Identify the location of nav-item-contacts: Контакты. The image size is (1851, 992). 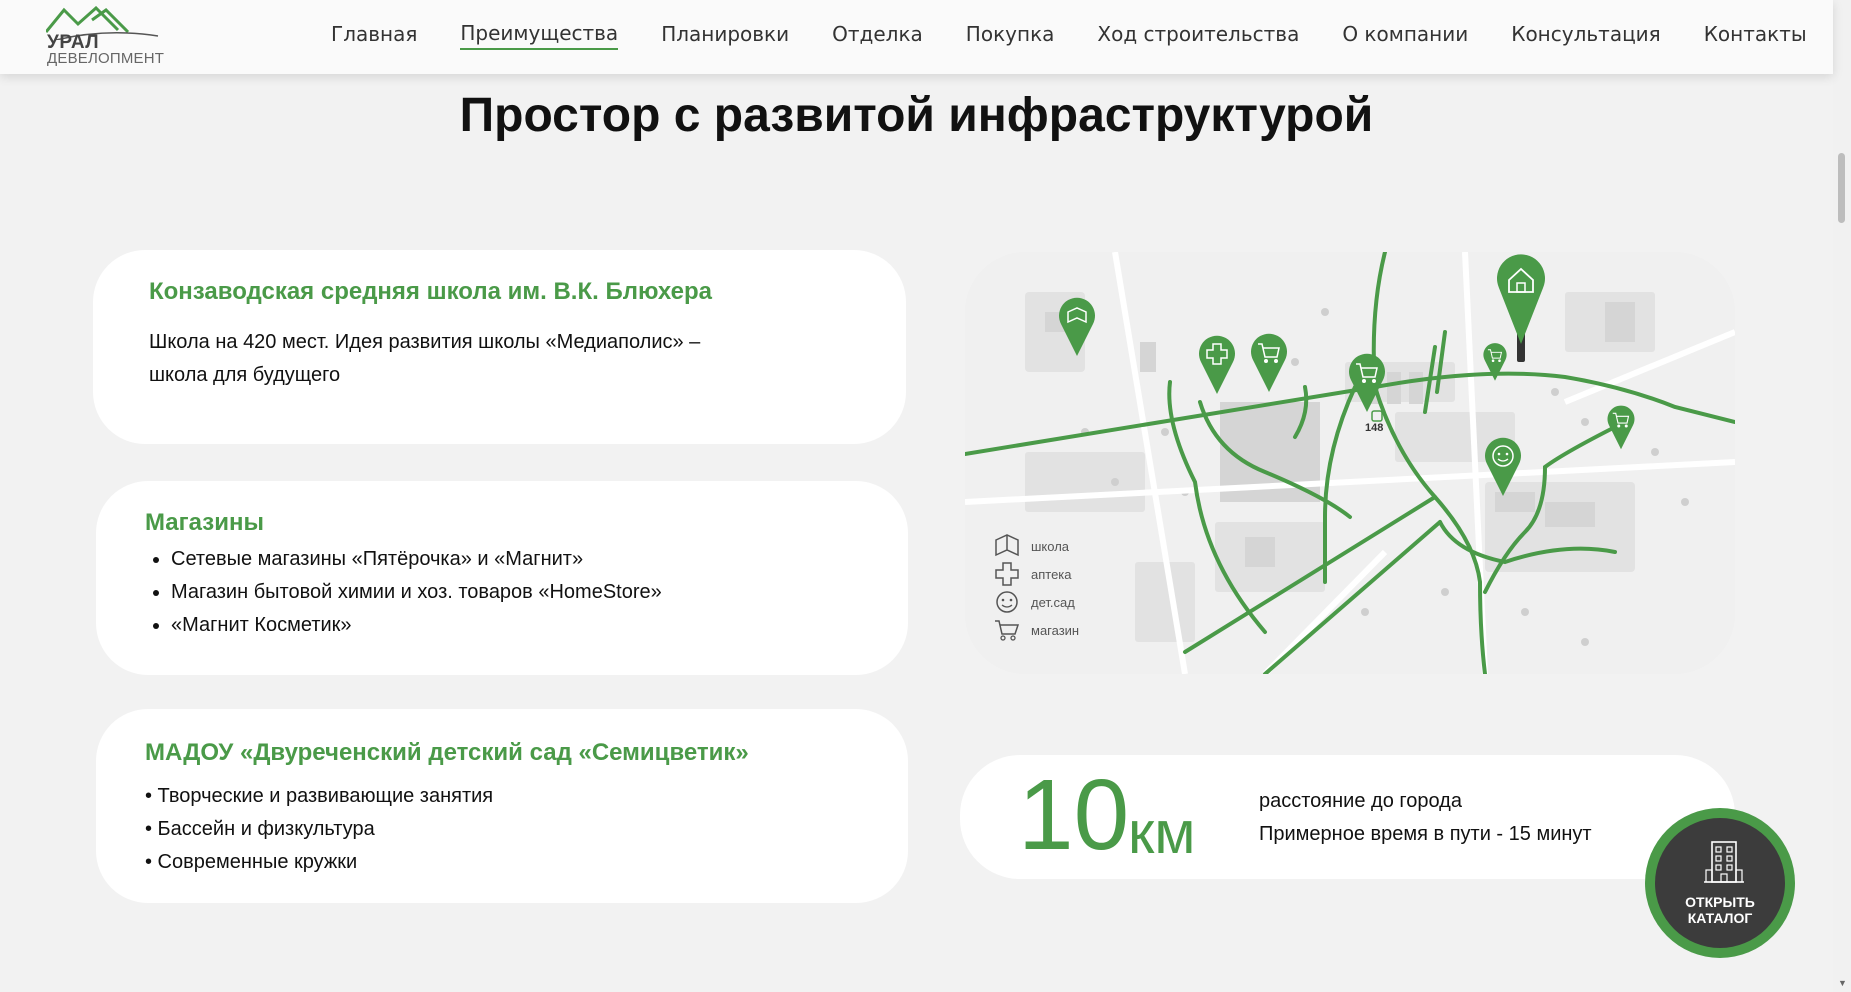
(1755, 35).